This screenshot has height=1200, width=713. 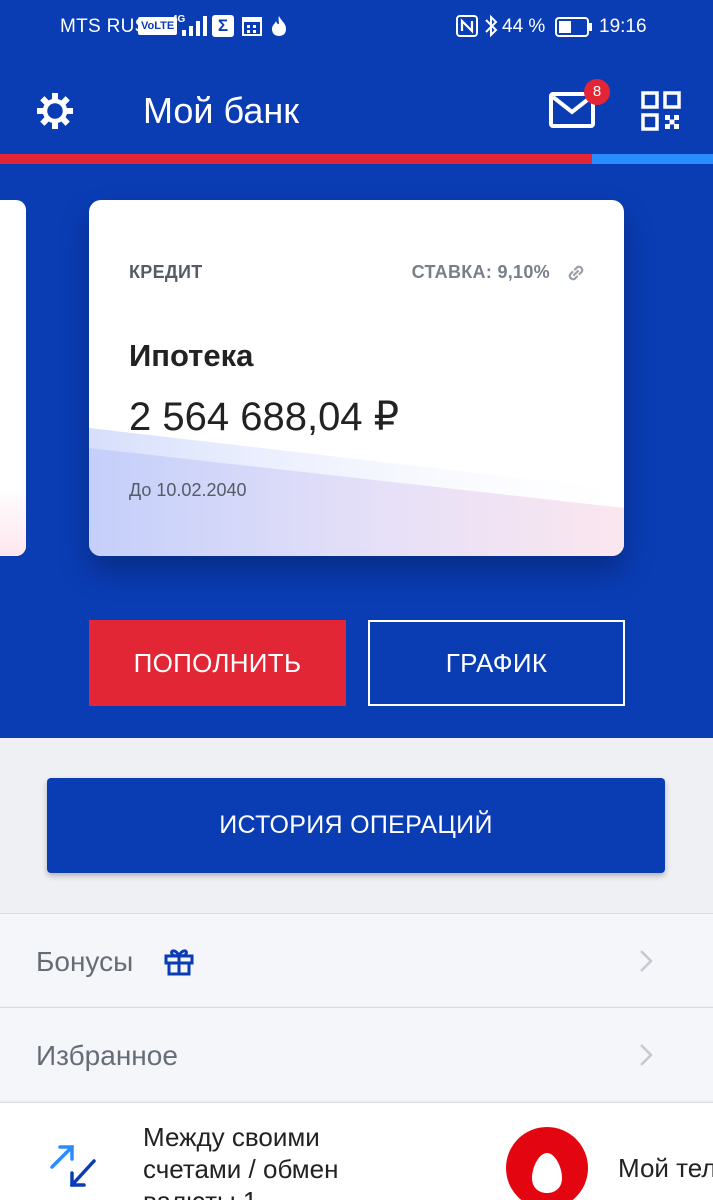 I want to click on carousel-progress-fill, so click(x=296, y=159).